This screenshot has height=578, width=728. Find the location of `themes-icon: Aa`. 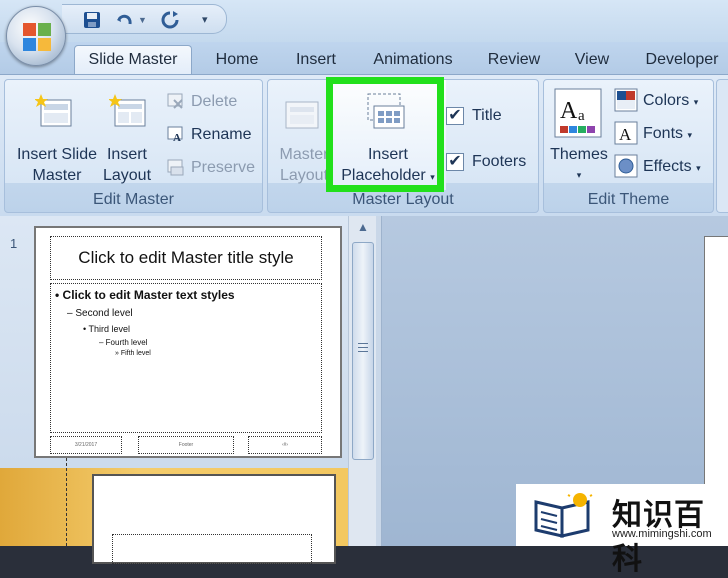

themes-icon: Aa is located at coordinates (578, 115).